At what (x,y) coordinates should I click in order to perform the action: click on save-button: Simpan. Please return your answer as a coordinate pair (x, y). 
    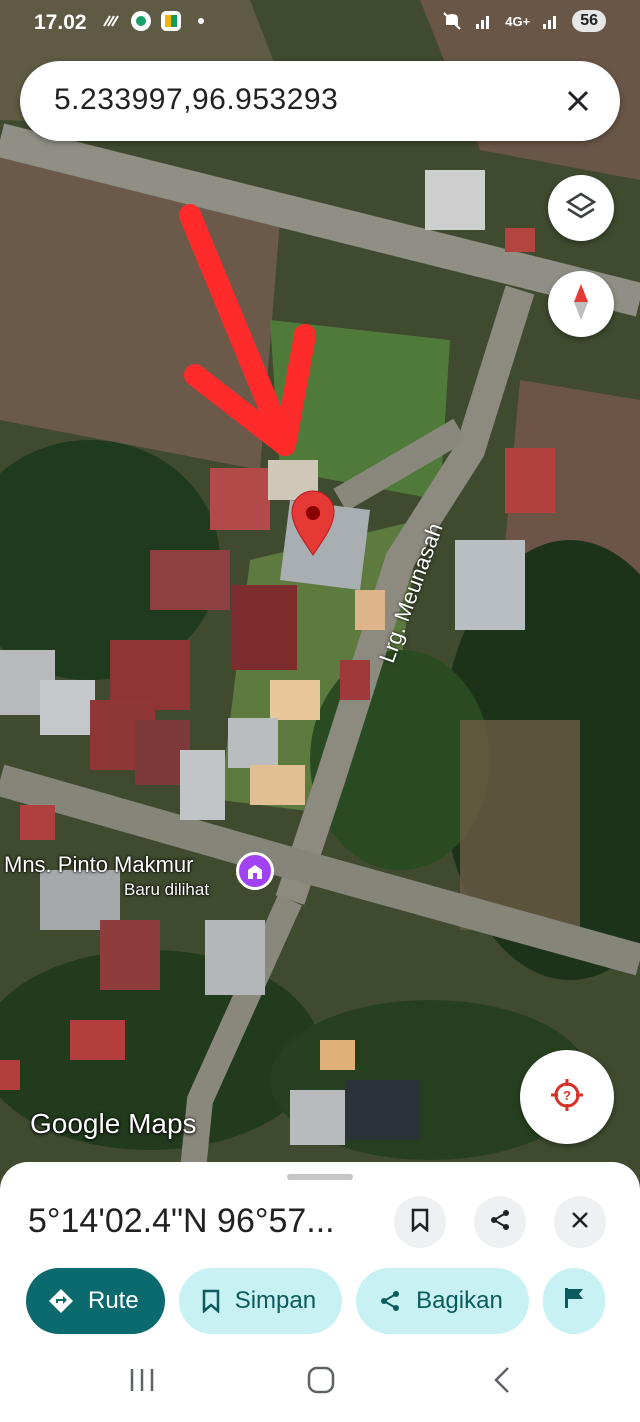
    Looking at the image, I should click on (260, 1301).